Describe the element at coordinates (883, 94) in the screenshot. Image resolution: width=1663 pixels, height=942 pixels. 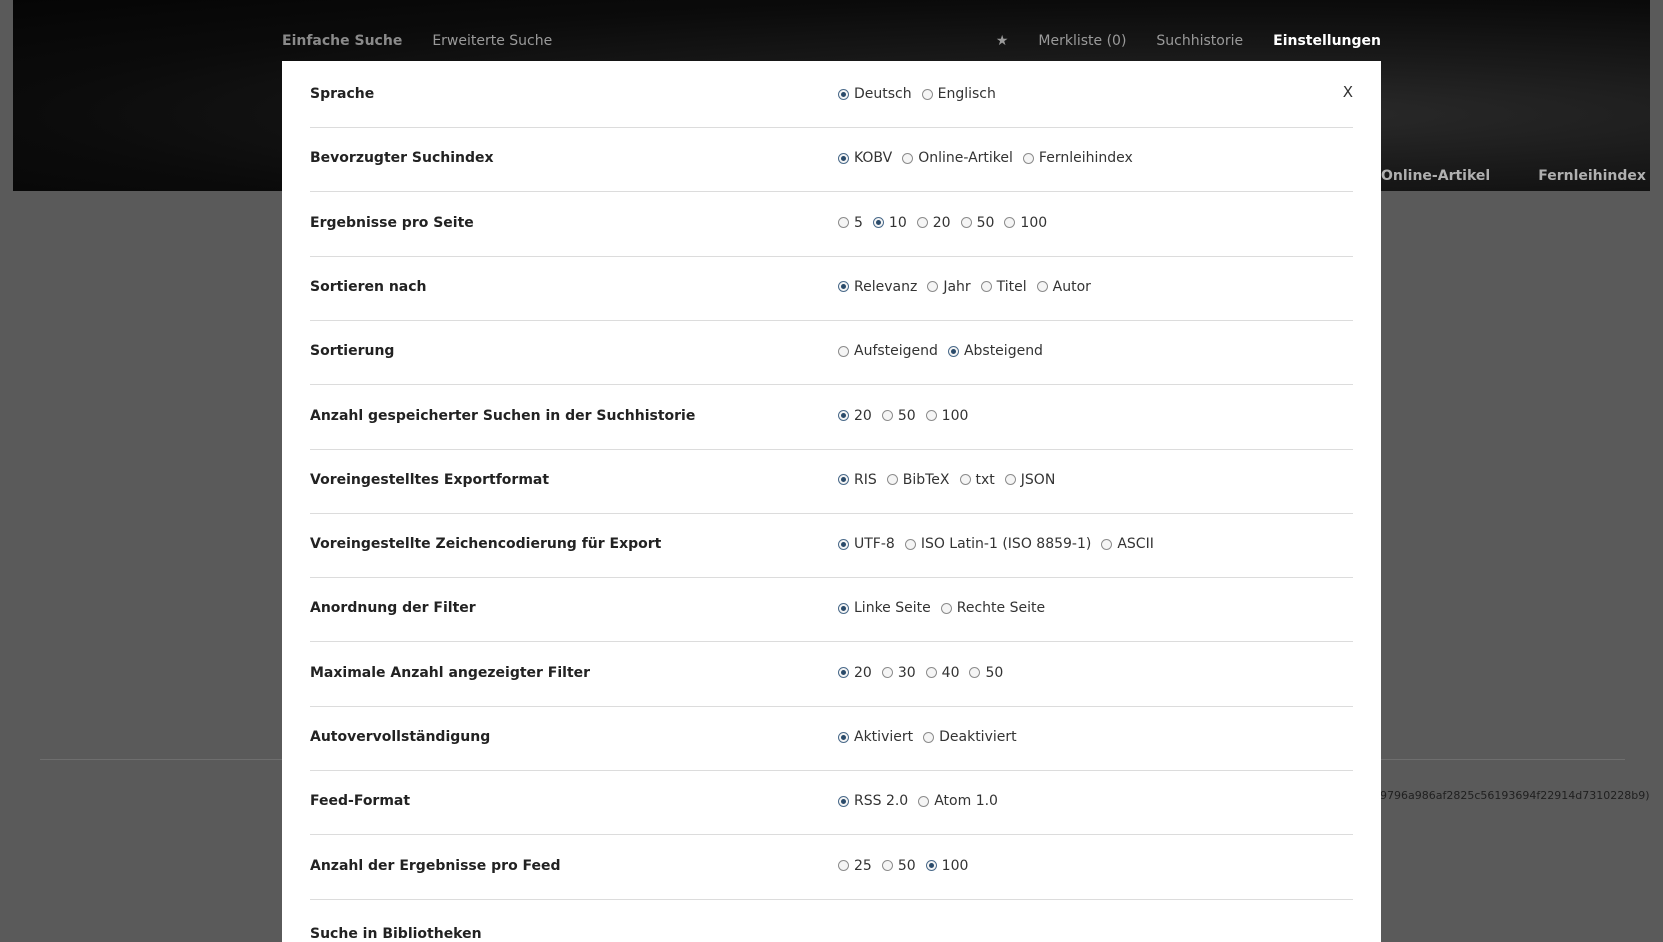
I see `radio-option-label: Deutsch` at that location.